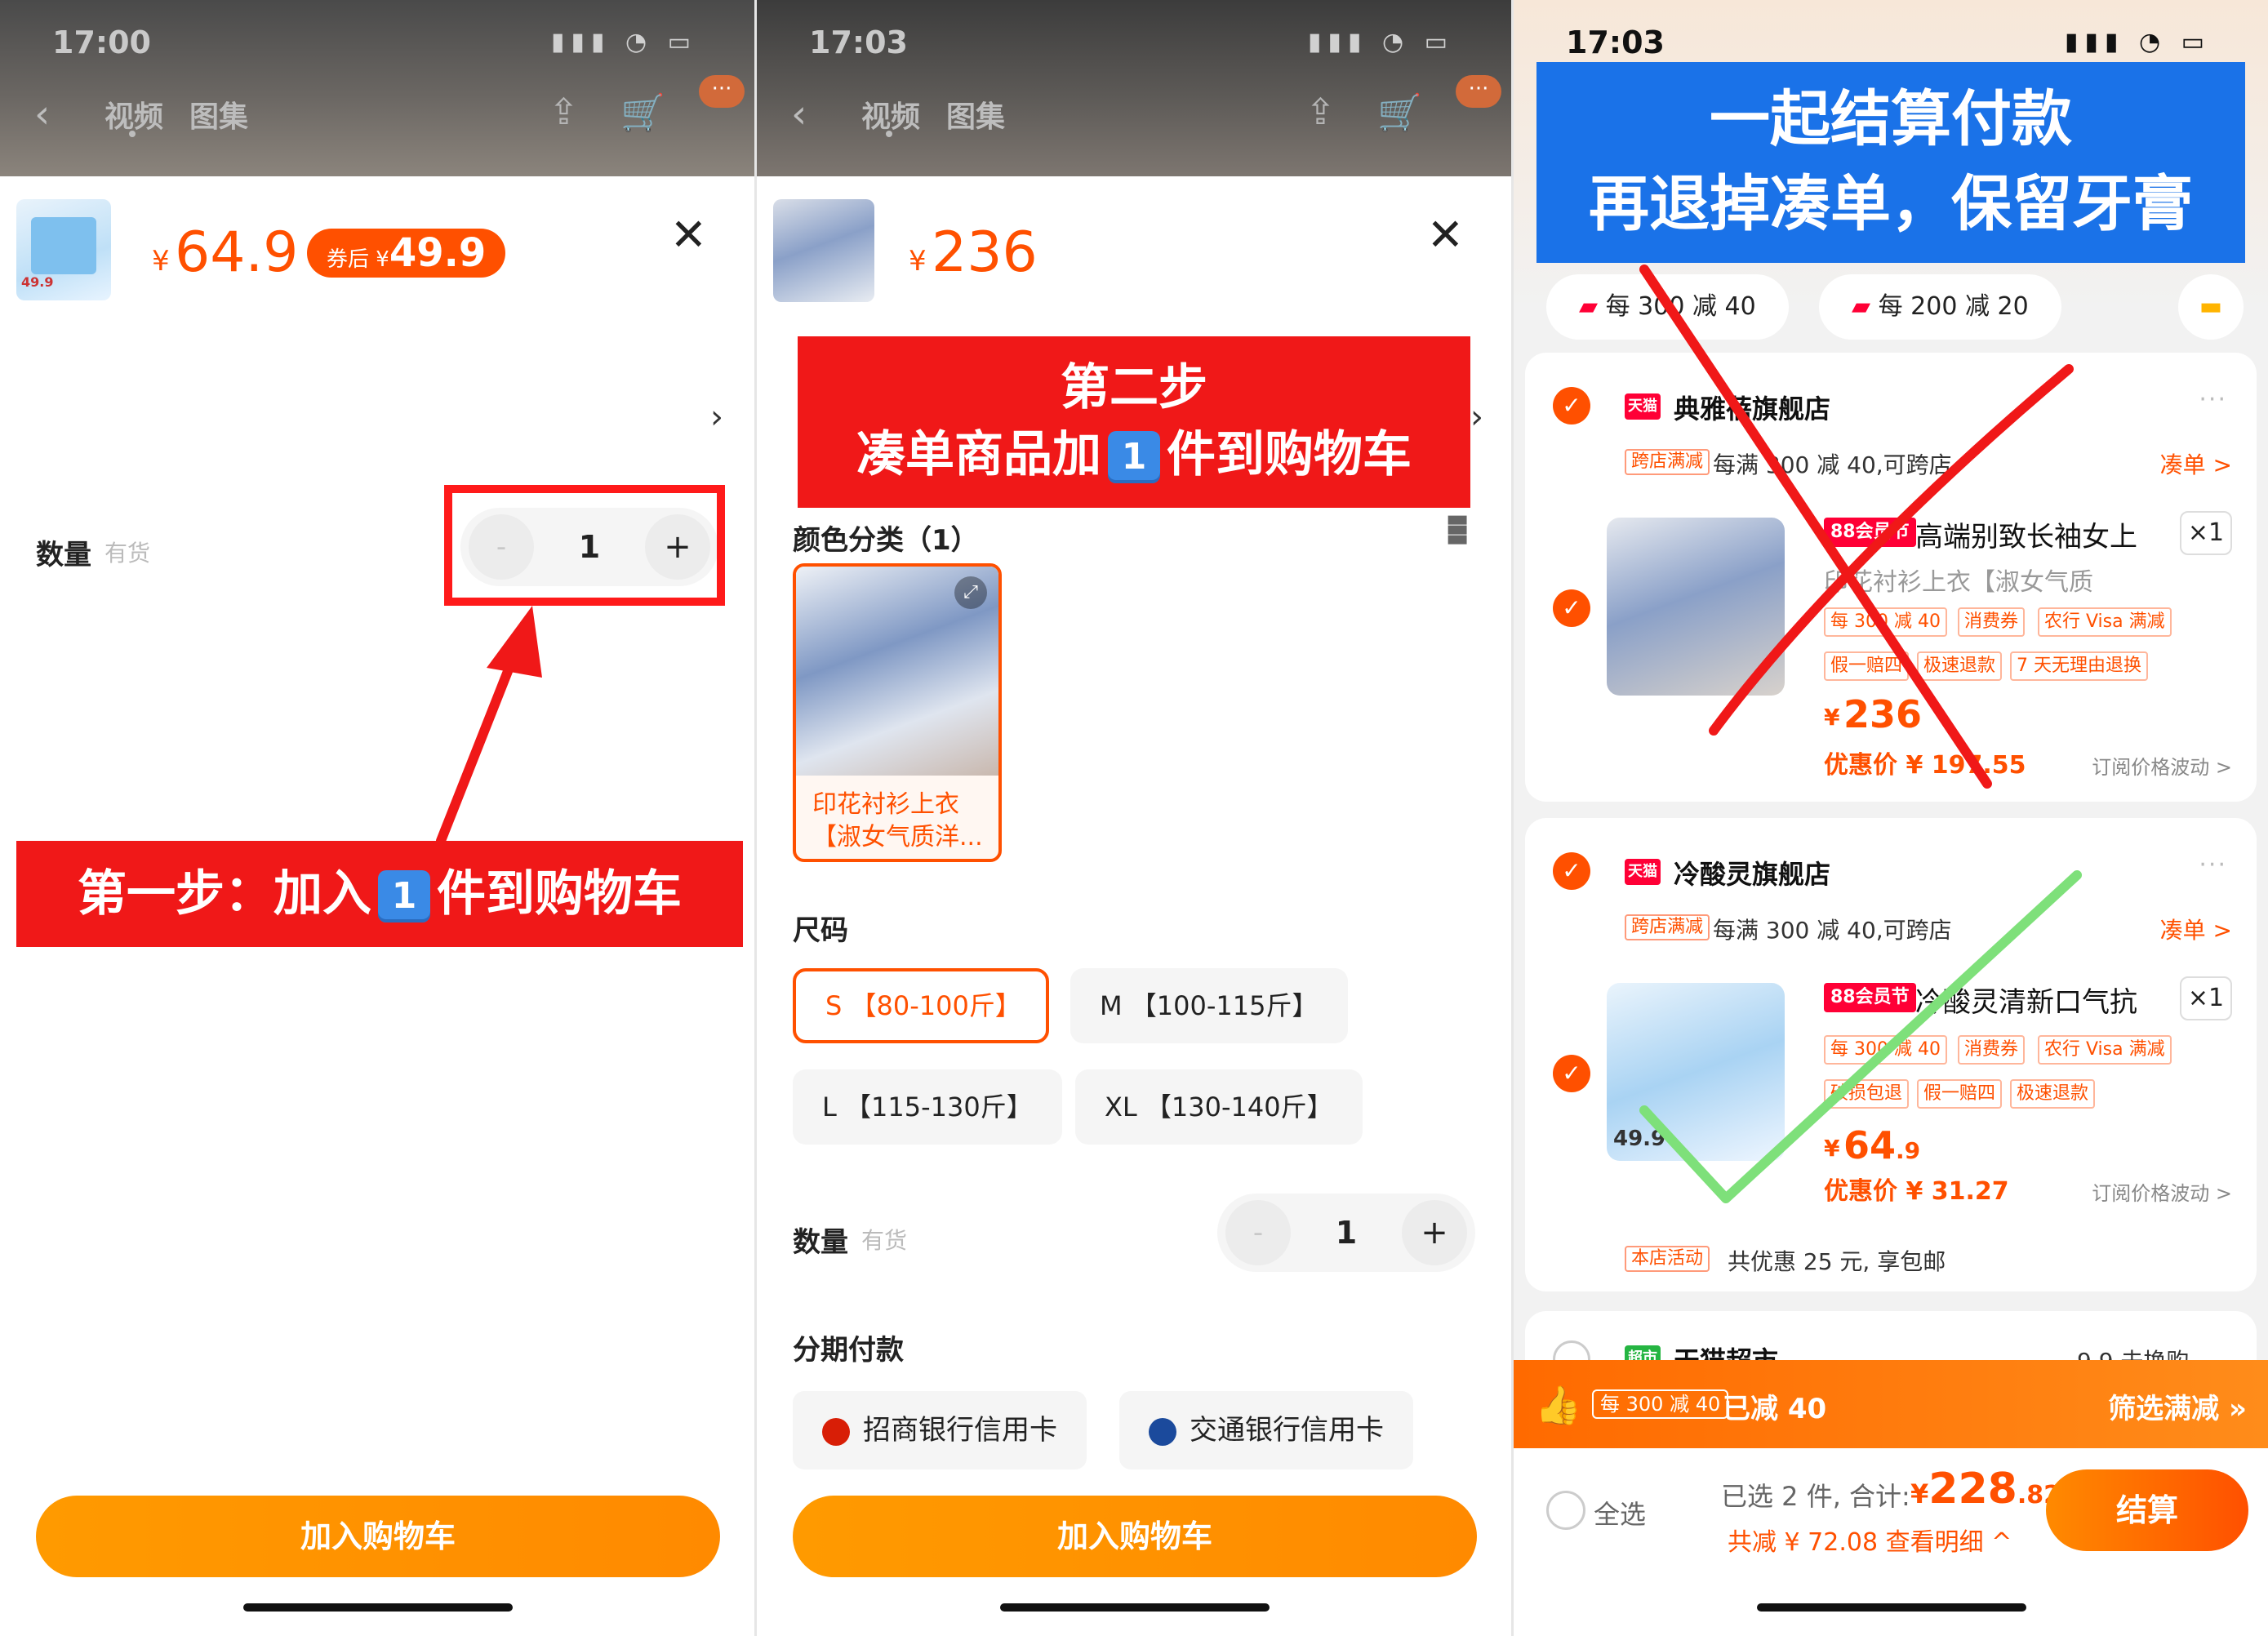  I want to click on folder-icon: ▬, so click(2211, 307).